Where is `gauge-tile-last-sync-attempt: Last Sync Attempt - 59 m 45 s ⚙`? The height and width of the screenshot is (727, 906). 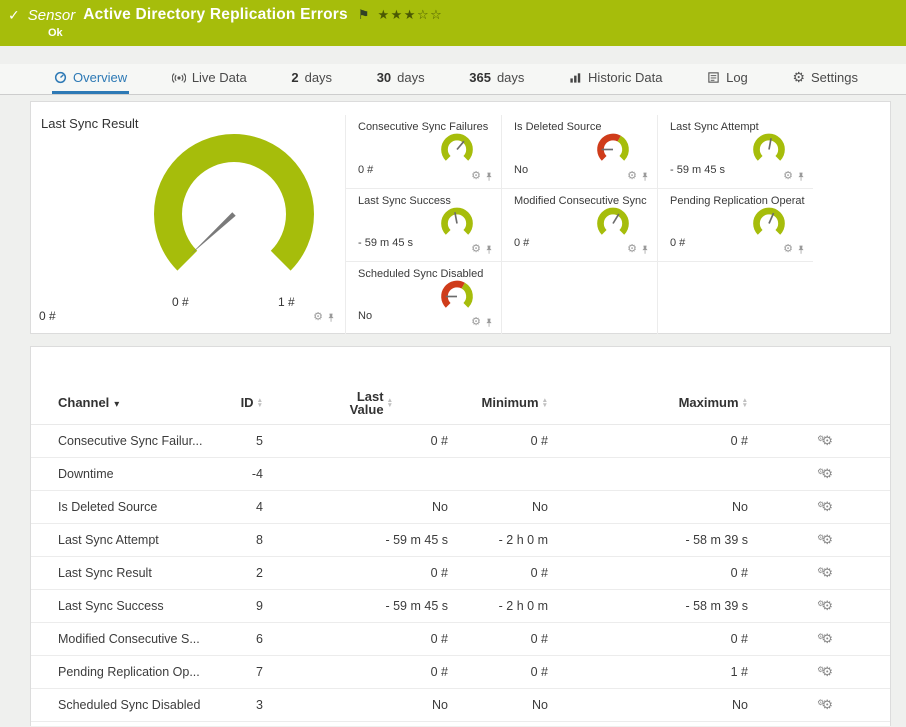
gauge-tile-last-sync-attempt: Last Sync Attempt - 59 m 45 s ⚙ is located at coordinates (735, 151).